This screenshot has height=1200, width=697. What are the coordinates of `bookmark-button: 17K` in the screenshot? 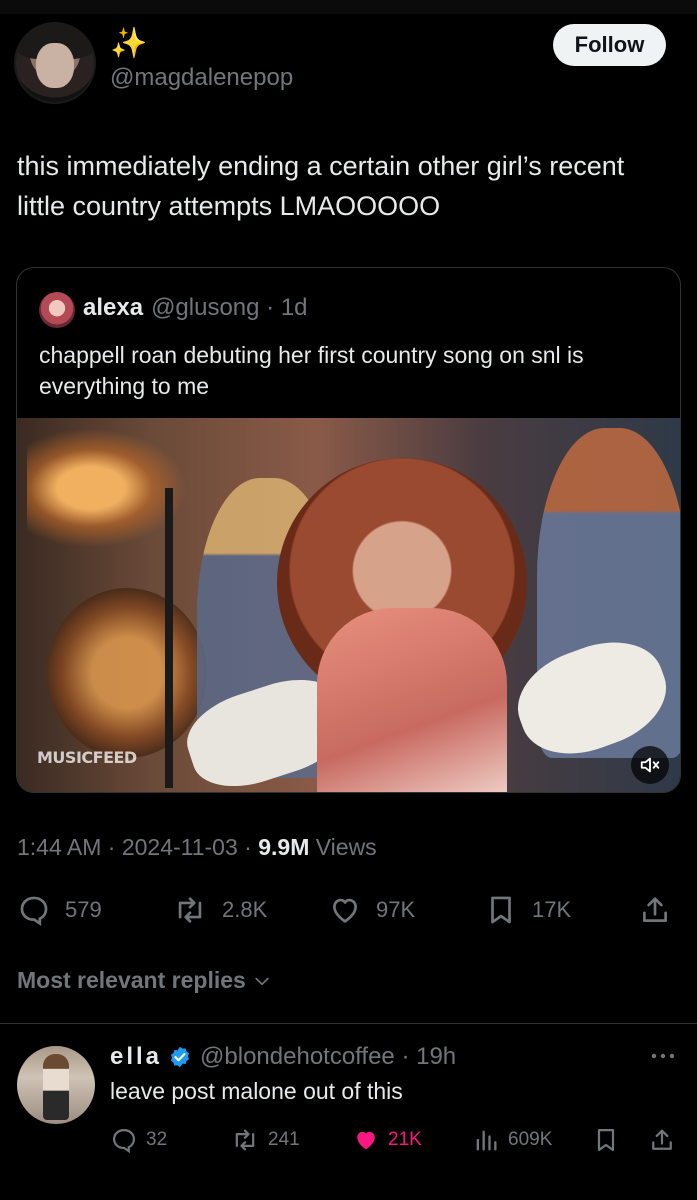 It's located at (527, 910).